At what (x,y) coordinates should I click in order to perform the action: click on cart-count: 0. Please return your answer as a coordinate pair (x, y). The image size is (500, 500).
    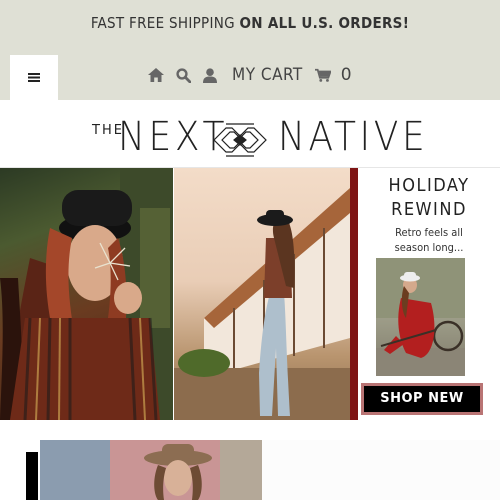
    Looking at the image, I should click on (346, 75).